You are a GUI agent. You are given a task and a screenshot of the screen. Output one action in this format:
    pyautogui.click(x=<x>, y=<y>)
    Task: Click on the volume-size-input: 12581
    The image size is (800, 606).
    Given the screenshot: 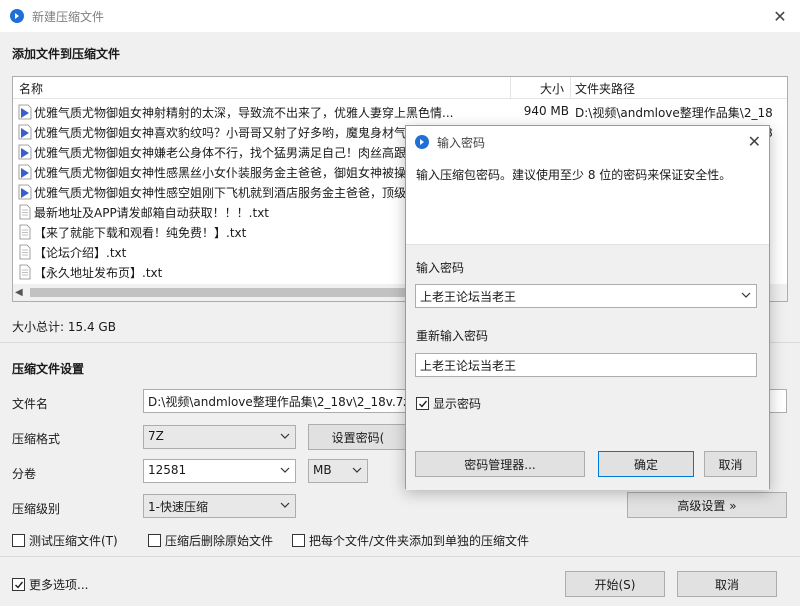 What is the action you would take?
    pyautogui.click(x=219, y=471)
    